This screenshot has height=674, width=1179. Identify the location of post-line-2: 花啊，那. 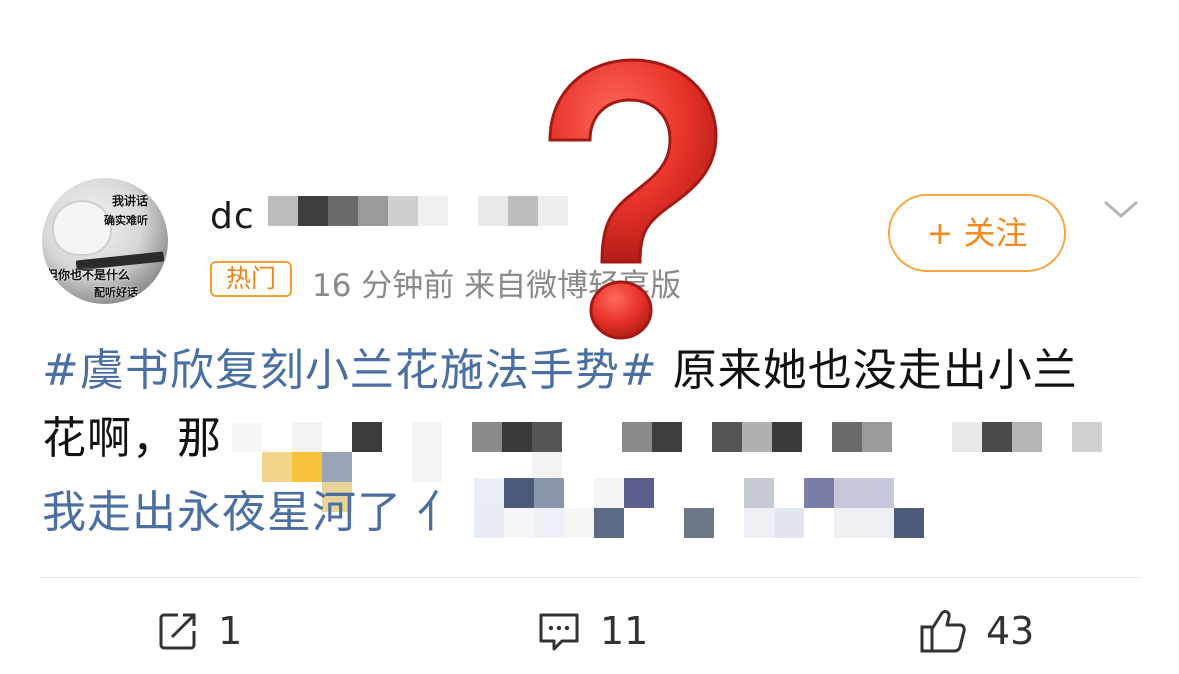
(132, 438).